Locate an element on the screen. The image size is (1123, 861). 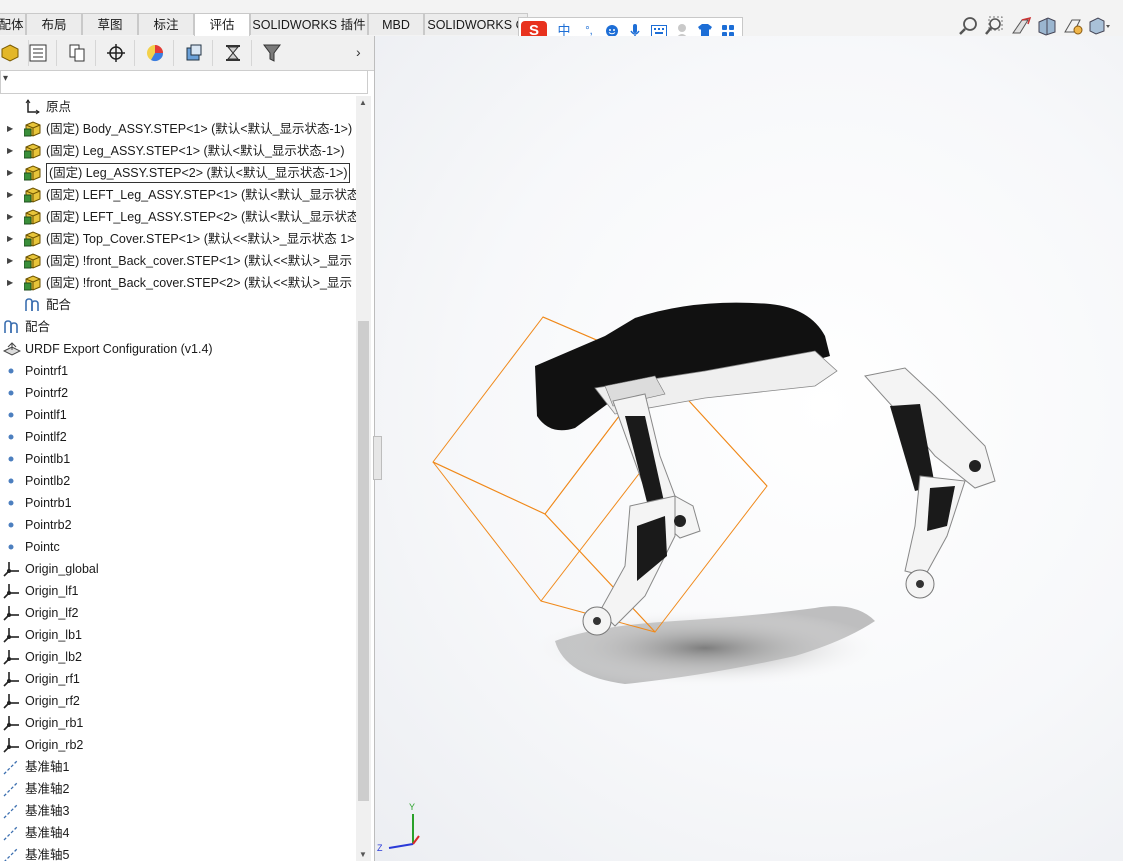
triad-y-label: Y is located at coordinates (412, 807).